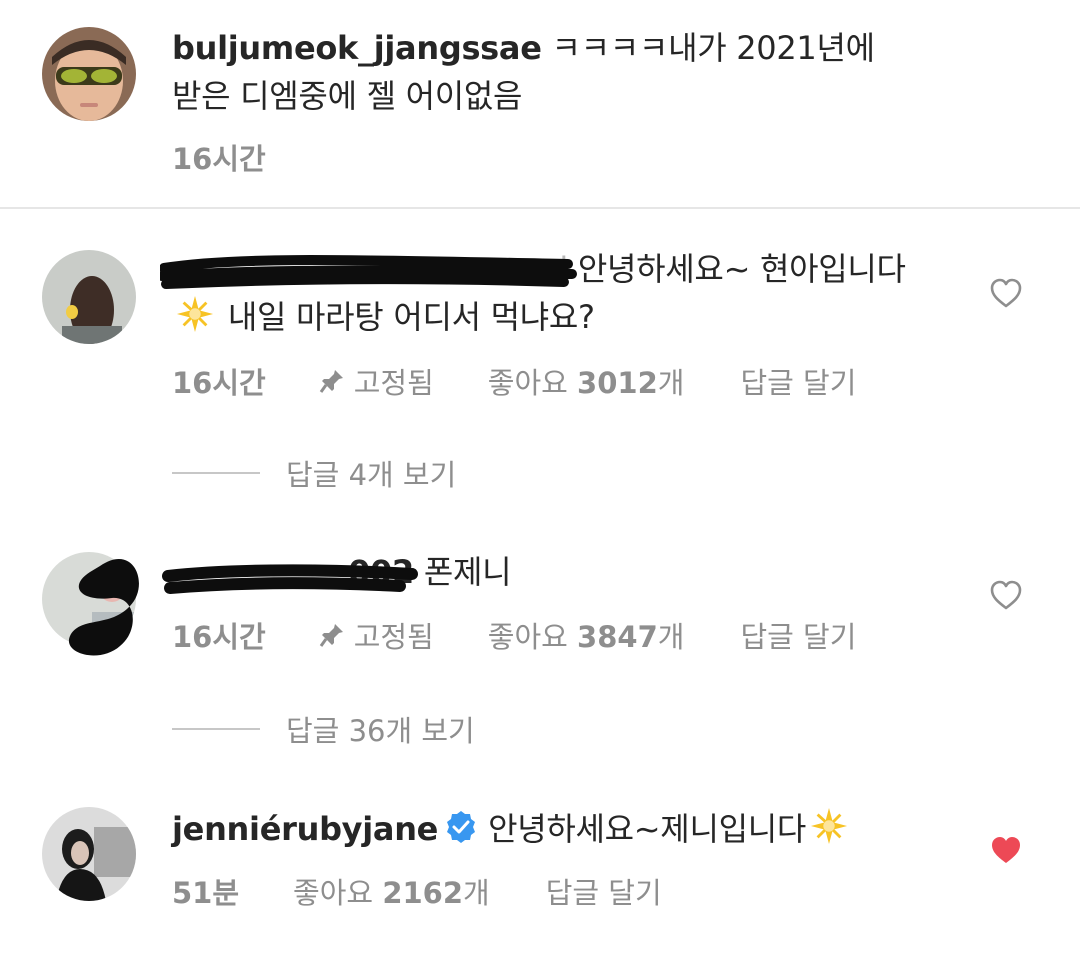 Image resolution: width=1080 pixels, height=958 pixels. What do you see at coordinates (423, 893) in the screenshot?
I see `likes-number: 2162` at bounding box center [423, 893].